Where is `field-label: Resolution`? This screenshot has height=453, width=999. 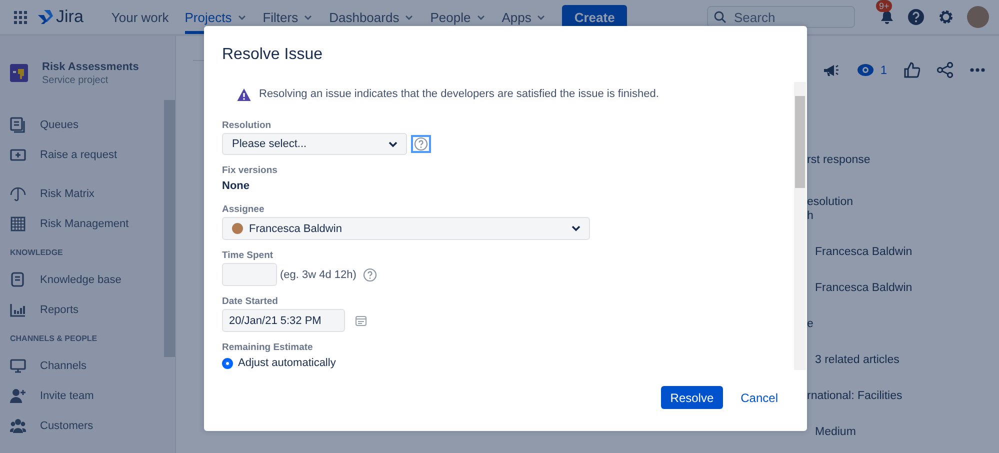 field-label: Resolution is located at coordinates (247, 126).